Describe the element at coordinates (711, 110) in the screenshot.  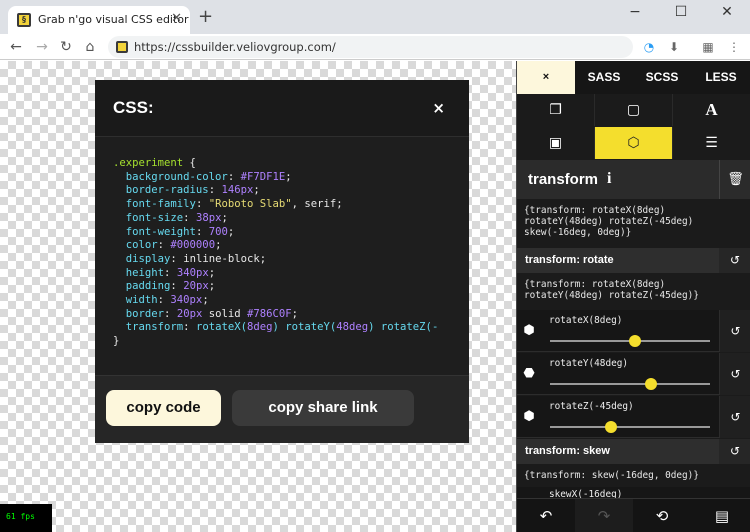
I see `typography-icon: A` at that location.